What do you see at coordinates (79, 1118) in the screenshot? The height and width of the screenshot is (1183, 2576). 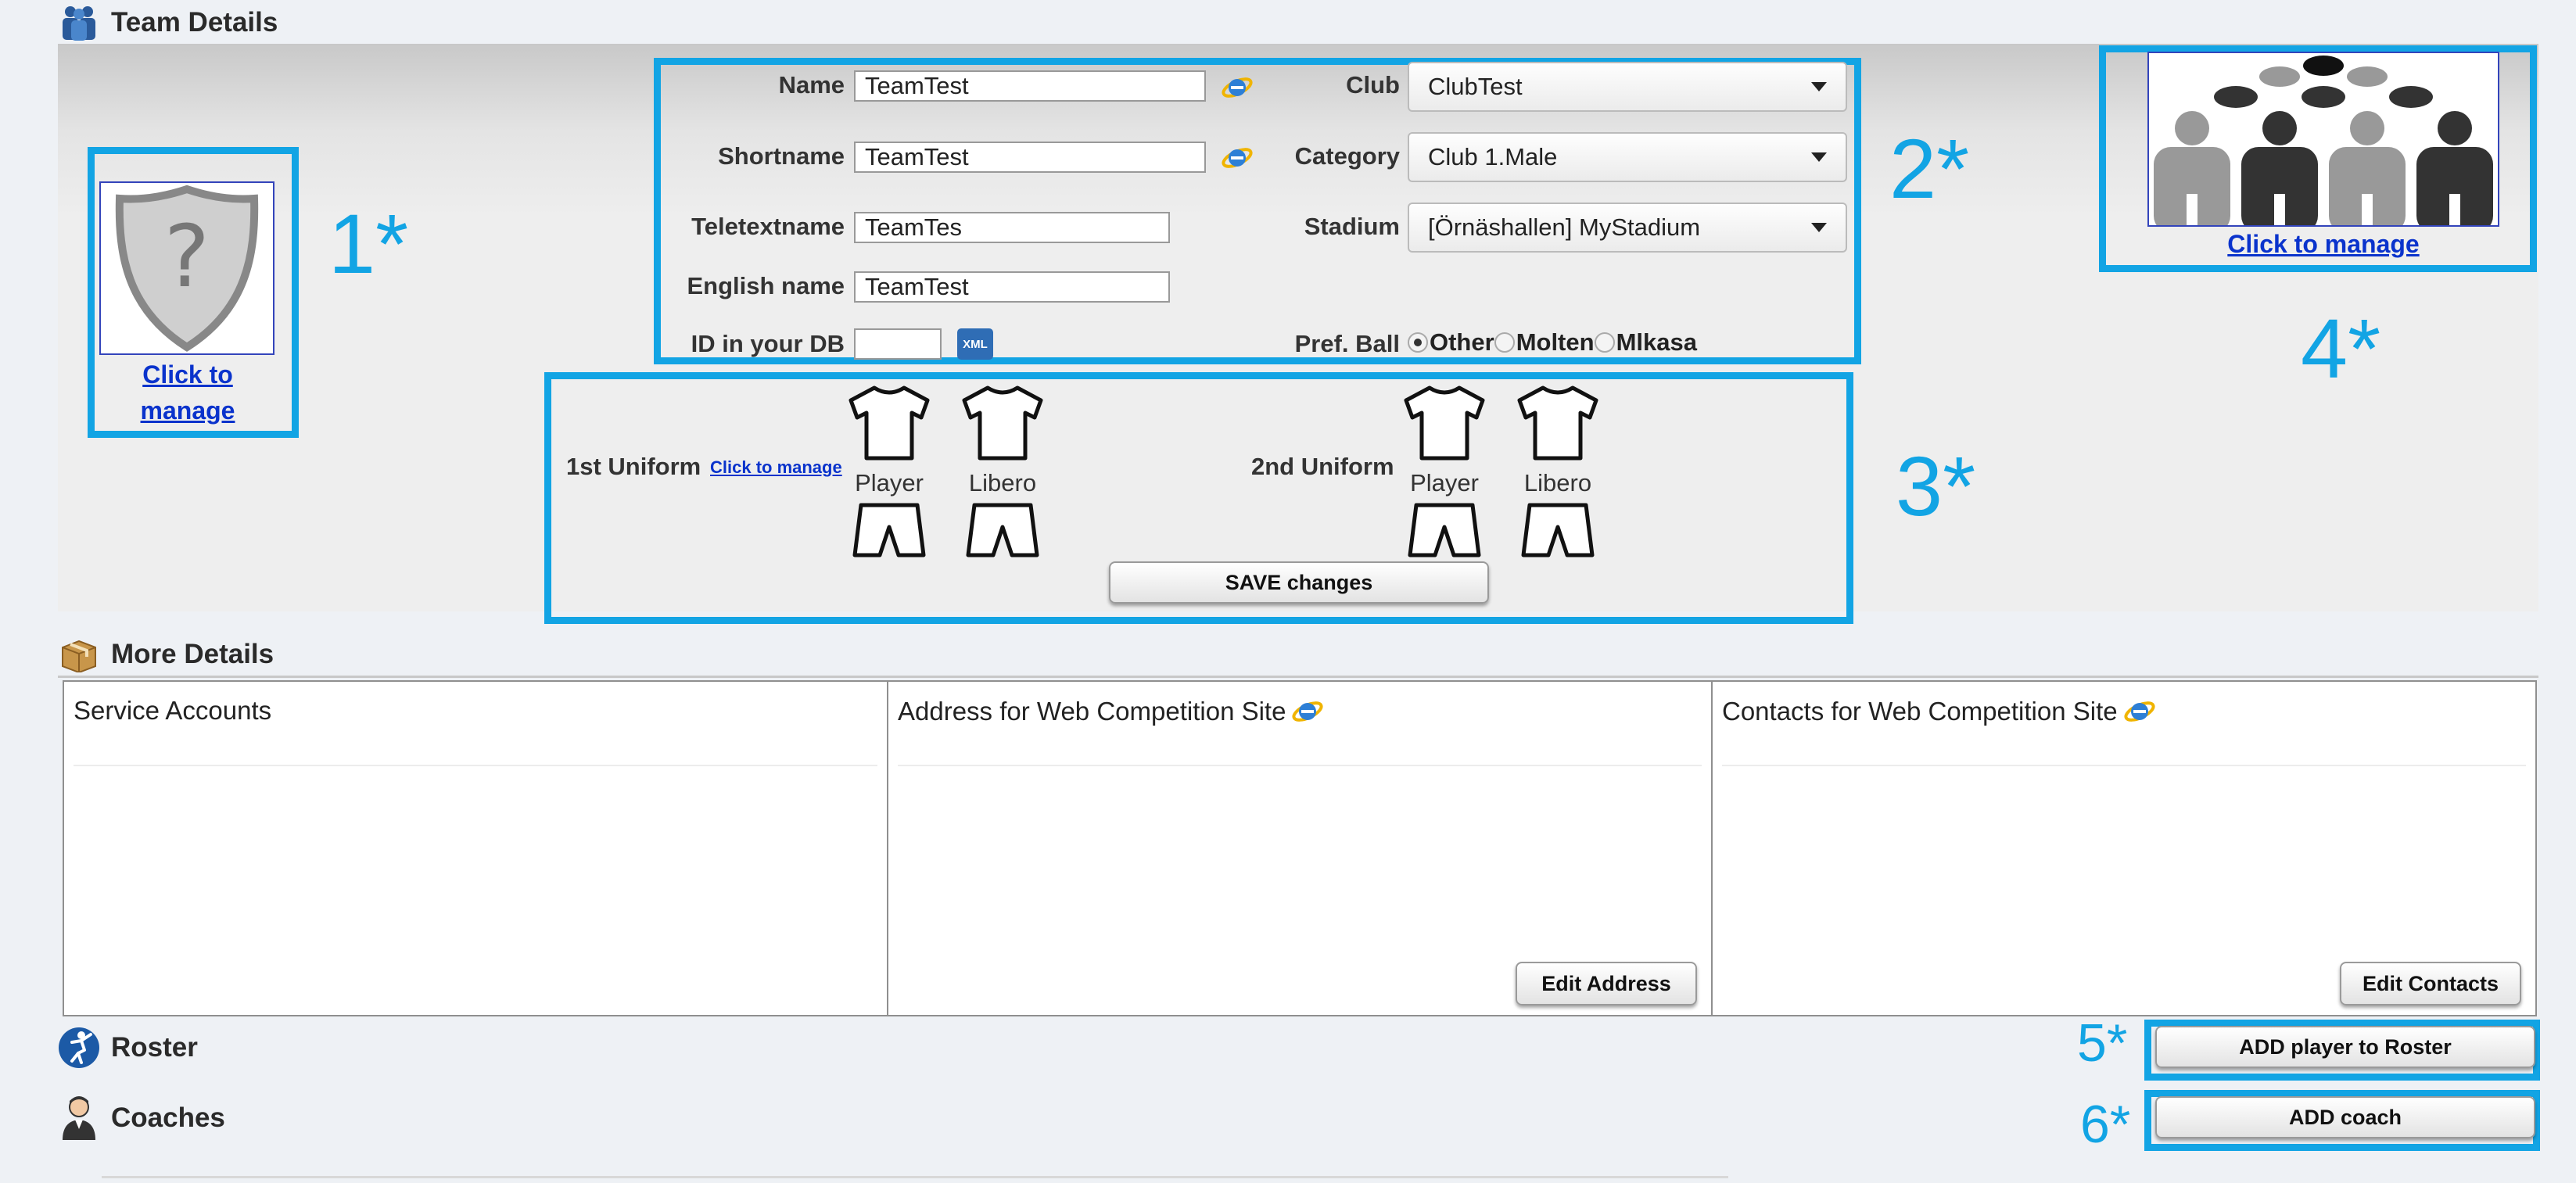 I see `coach-icon` at bounding box center [79, 1118].